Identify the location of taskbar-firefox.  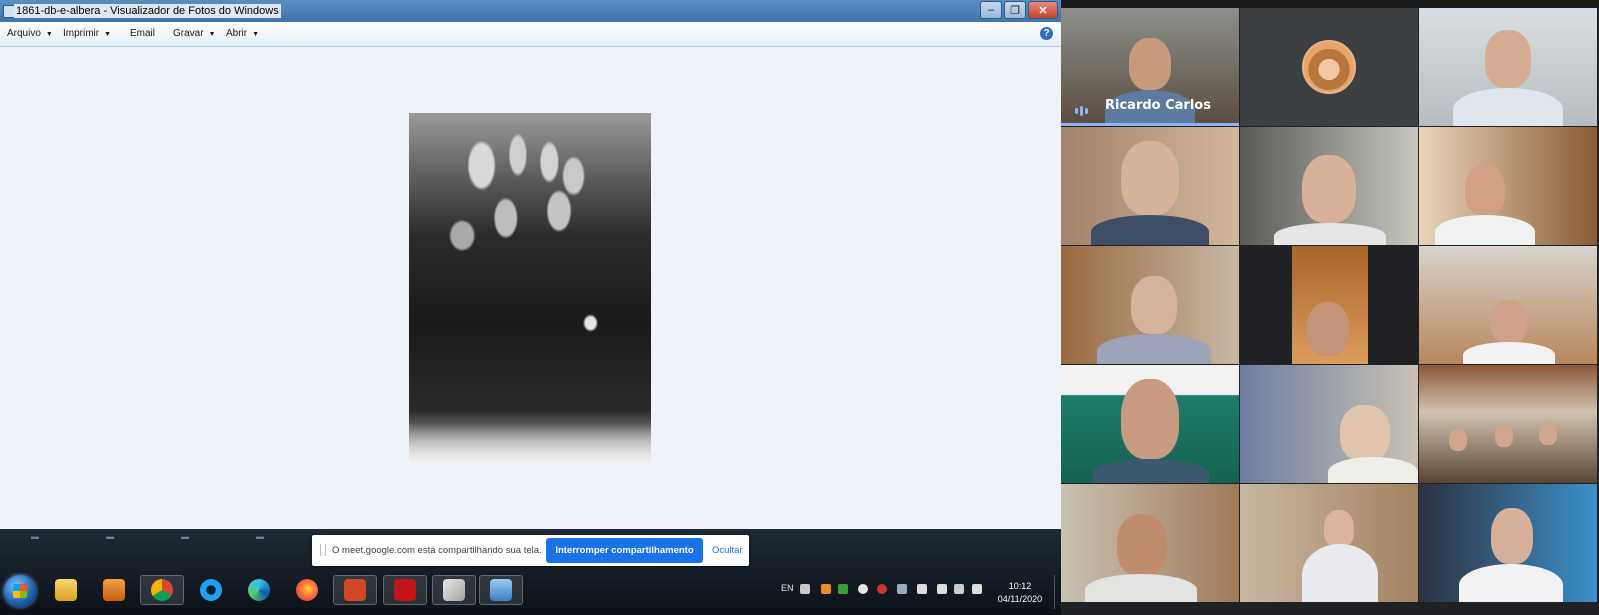
(307, 590).